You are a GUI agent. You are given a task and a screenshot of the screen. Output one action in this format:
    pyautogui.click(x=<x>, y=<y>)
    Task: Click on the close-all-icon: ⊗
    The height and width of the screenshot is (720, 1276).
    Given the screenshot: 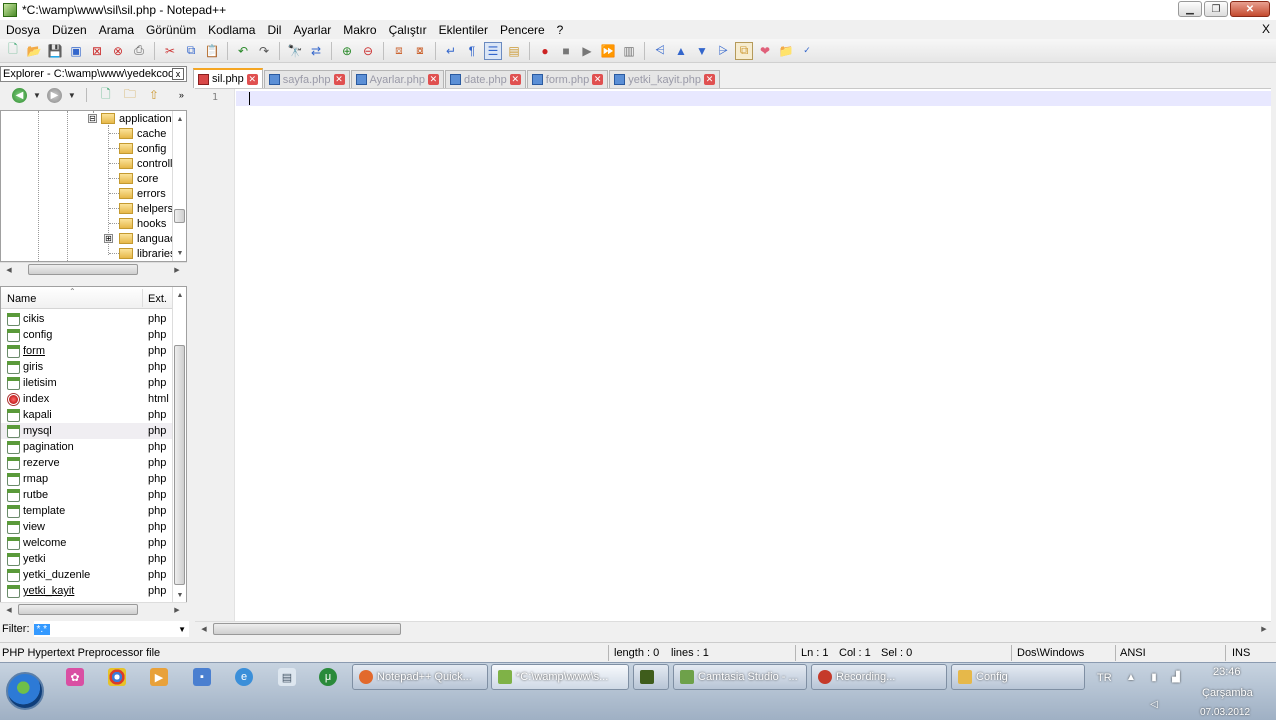 What is the action you would take?
    pyautogui.click(x=118, y=51)
    